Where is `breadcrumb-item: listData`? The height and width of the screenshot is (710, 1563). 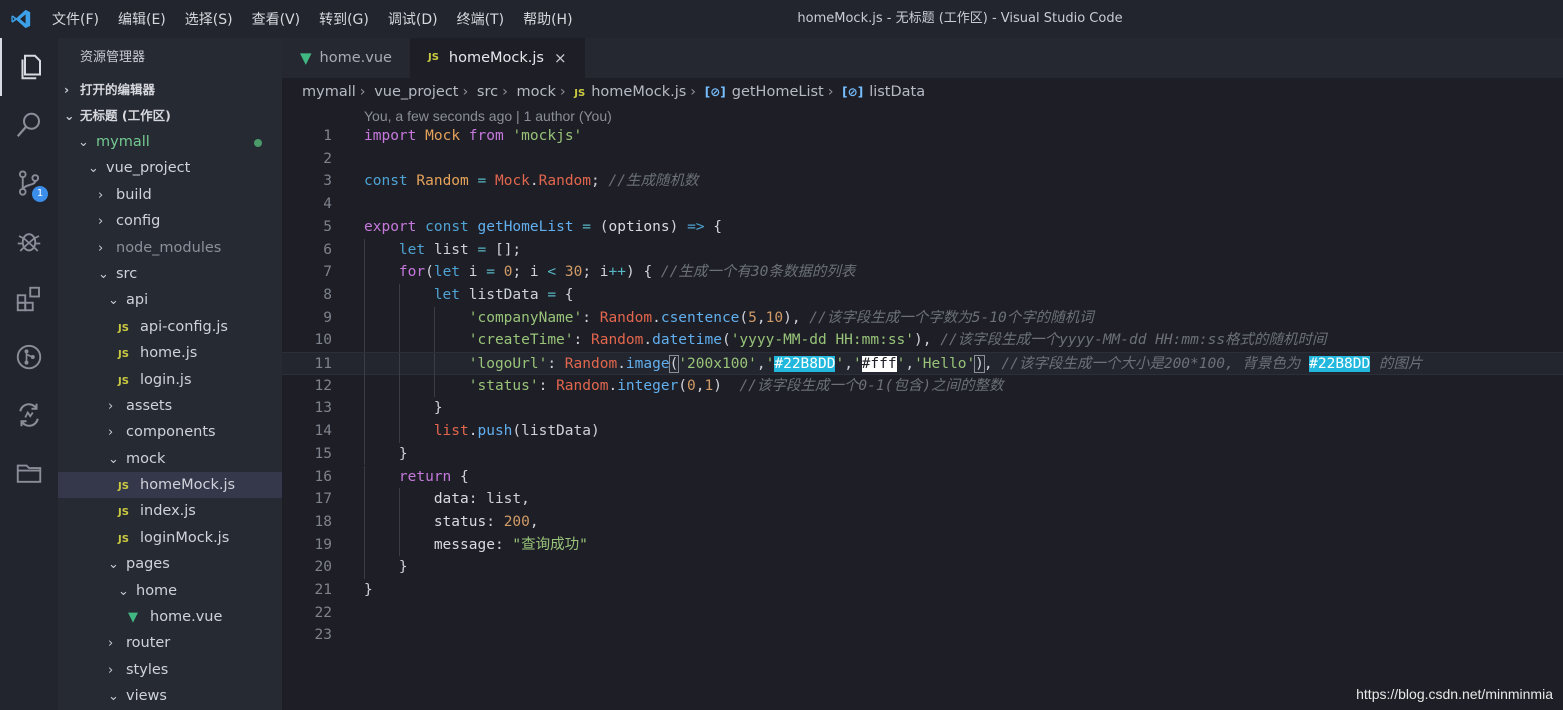 breadcrumb-item: listData is located at coordinates (897, 92).